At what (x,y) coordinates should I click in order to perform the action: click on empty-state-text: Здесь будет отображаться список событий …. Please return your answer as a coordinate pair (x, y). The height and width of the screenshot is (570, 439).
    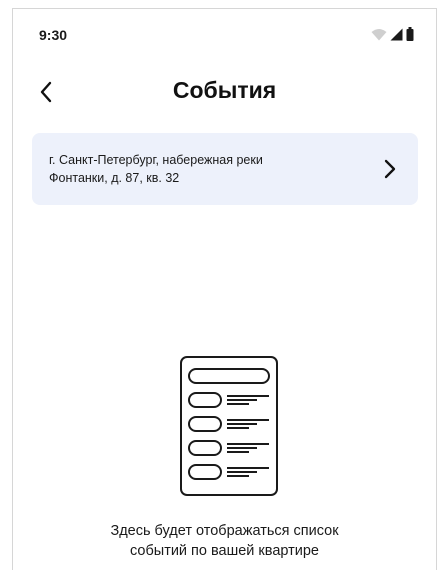
    Looking at the image, I should click on (224, 541).